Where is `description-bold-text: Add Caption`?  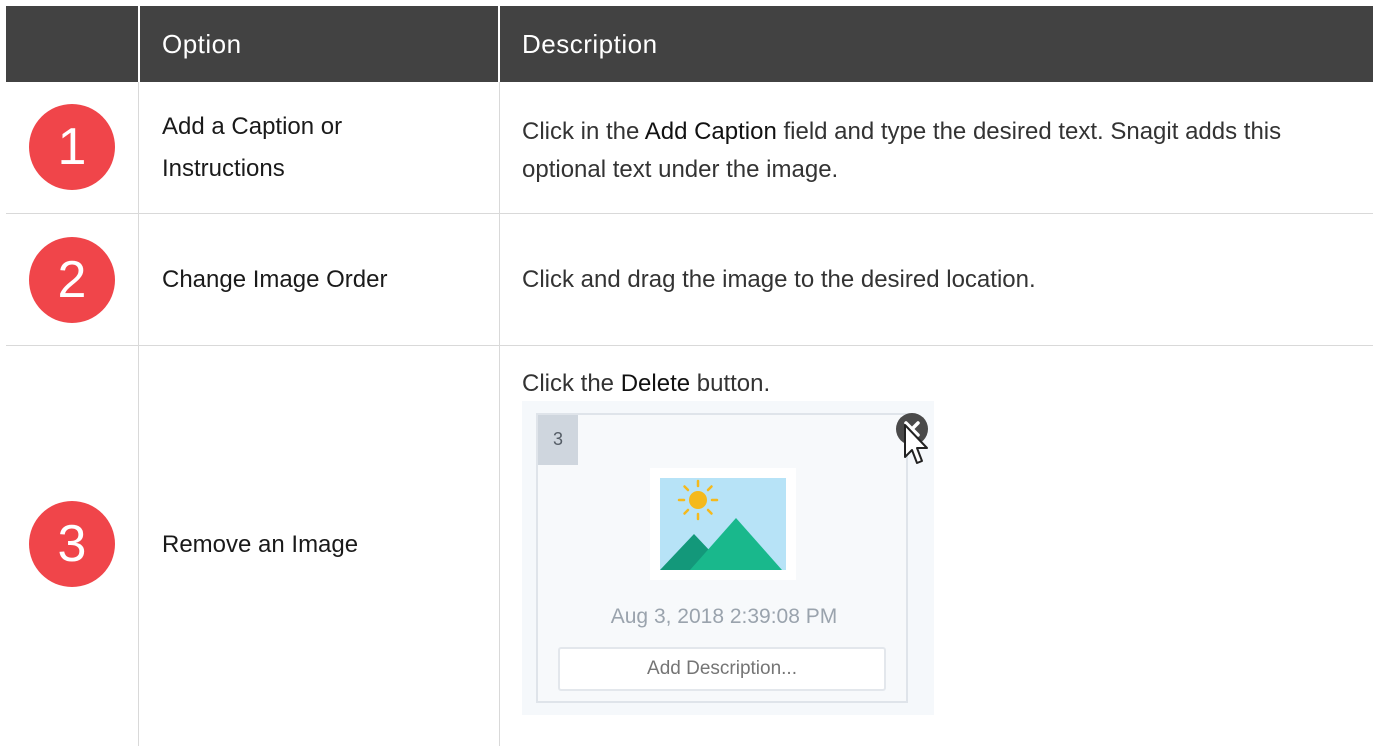 description-bold-text: Add Caption is located at coordinates (710, 131).